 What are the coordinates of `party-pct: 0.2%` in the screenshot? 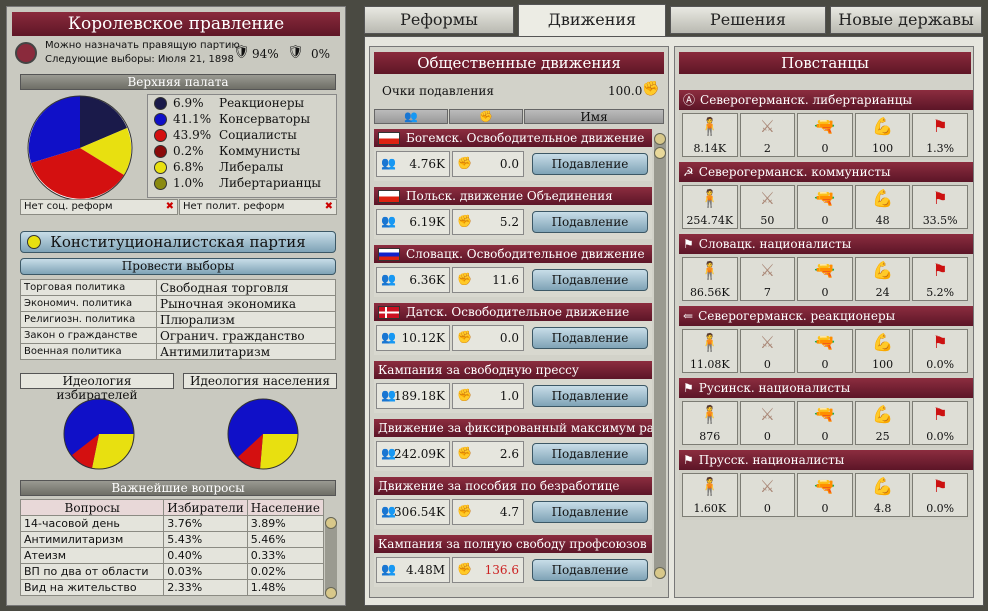 It's located at (188, 151).